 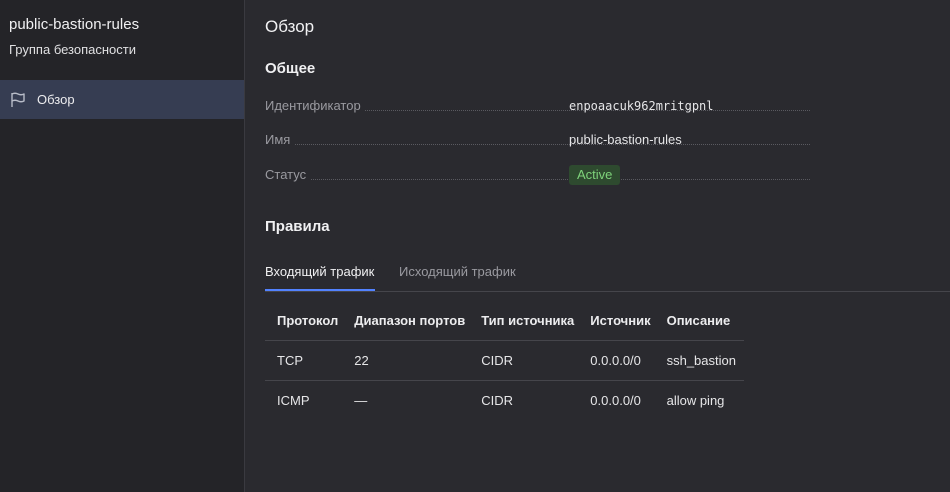 I want to click on field-value-id: enpoaacuk962mritgpnl, so click(x=641, y=106).